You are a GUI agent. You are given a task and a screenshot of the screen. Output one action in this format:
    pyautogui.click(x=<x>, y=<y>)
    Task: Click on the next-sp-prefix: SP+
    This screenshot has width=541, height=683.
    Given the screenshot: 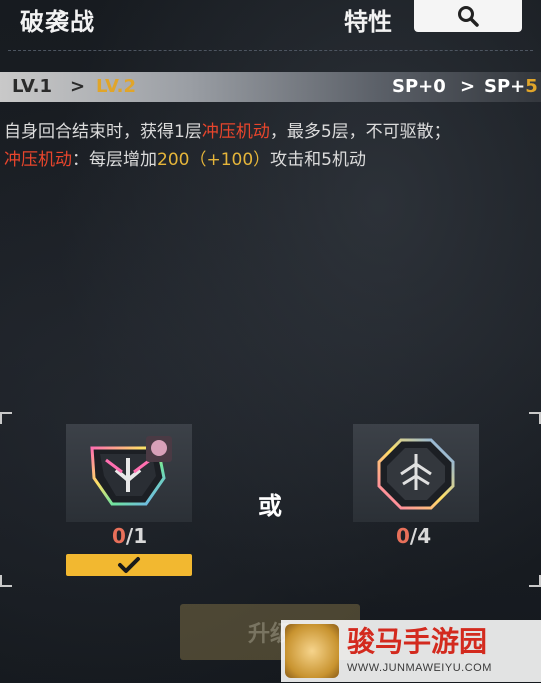 What is the action you would take?
    pyautogui.click(x=505, y=86)
    